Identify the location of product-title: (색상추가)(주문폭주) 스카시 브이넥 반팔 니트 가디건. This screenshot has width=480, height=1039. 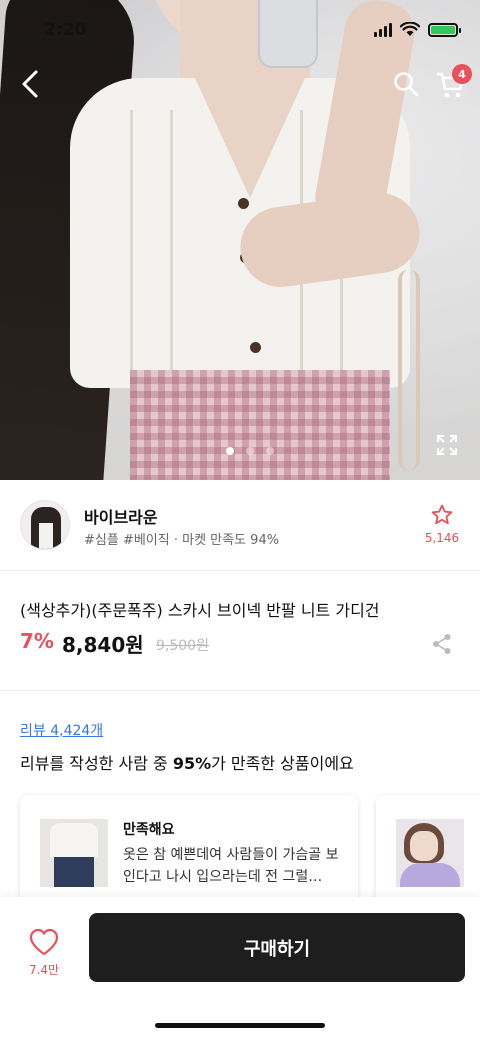
(200, 610).